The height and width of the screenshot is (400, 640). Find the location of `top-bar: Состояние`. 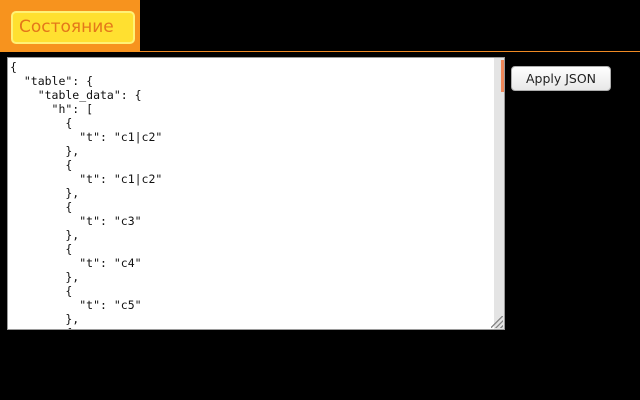

top-bar: Состояние is located at coordinates (320, 26).